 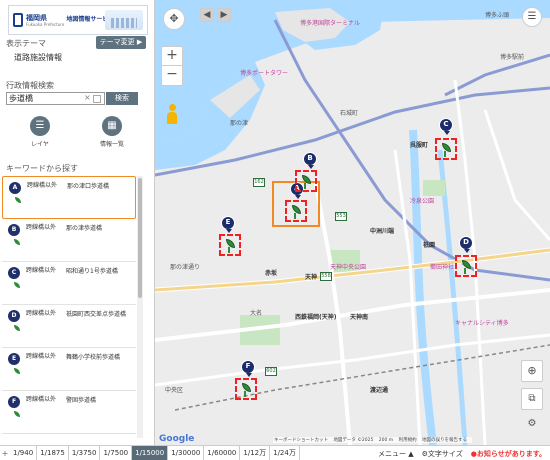 What do you see at coordinates (396, 454) in the screenshot?
I see `menu-link: メニュー ▲` at bounding box center [396, 454].